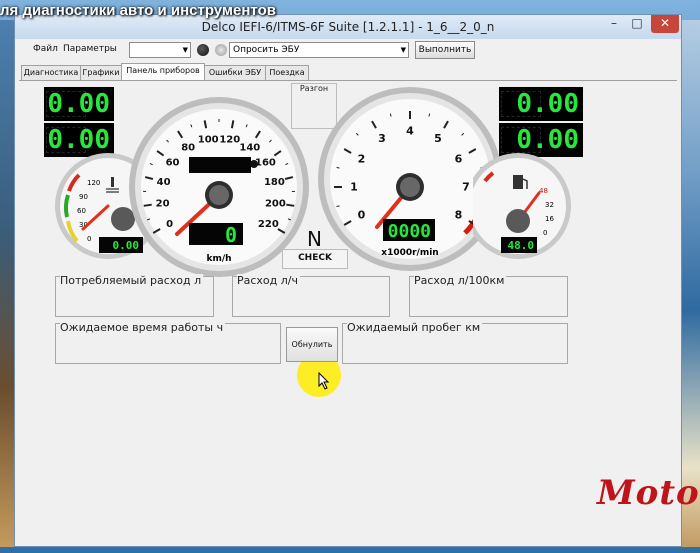 The height and width of the screenshot is (553, 700). Describe the element at coordinates (382, 138) in the screenshot. I see `dial-tick-label: 3` at that location.